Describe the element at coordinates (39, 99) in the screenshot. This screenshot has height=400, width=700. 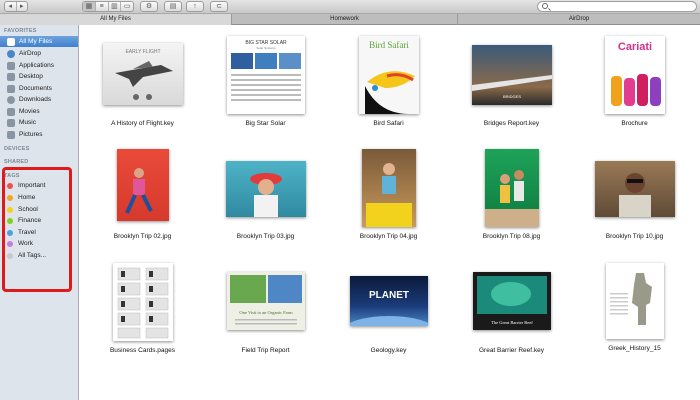
I see `sidebar-item-downloads: Downloads` at that location.